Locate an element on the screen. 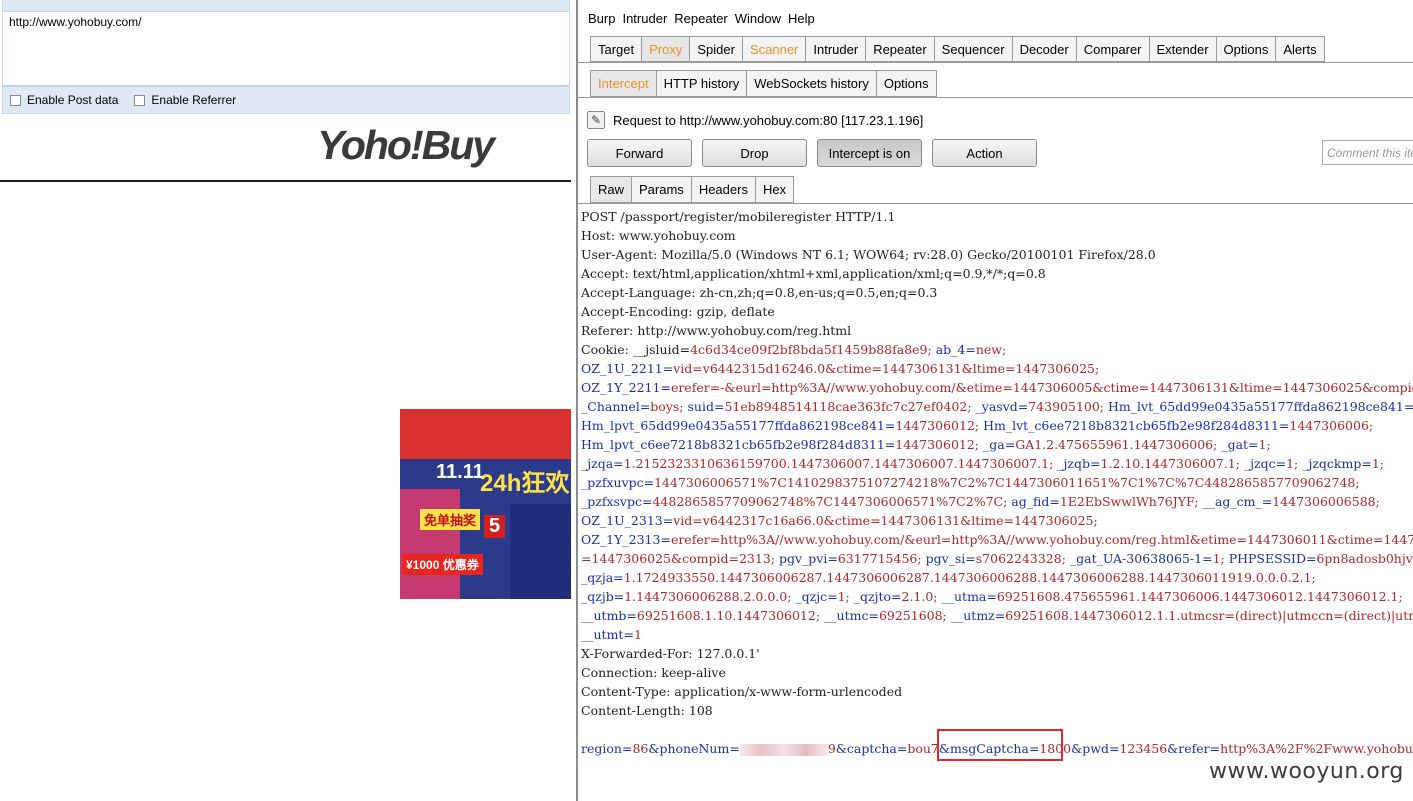  menu-repeater: Repeater is located at coordinates (700, 18).